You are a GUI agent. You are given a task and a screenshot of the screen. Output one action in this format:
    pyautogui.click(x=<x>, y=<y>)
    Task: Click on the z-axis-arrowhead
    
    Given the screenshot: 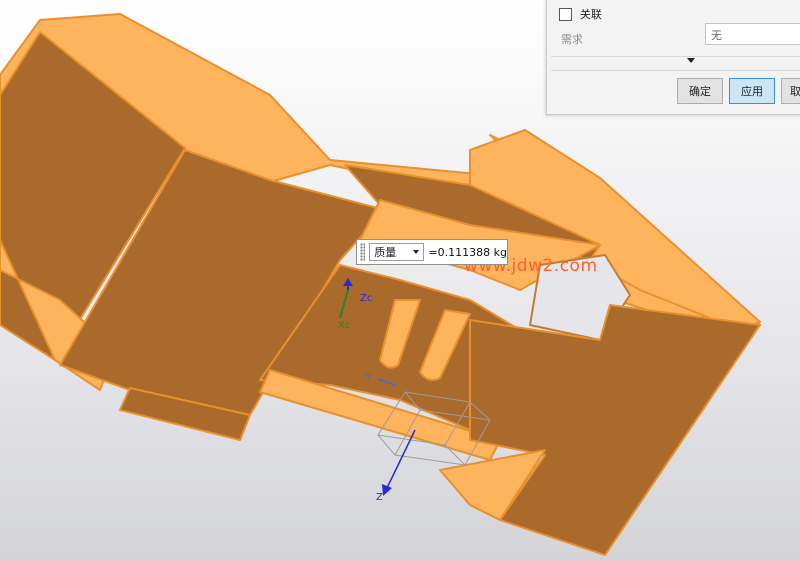 What is the action you would take?
    pyautogui.click(x=387, y=490)
    